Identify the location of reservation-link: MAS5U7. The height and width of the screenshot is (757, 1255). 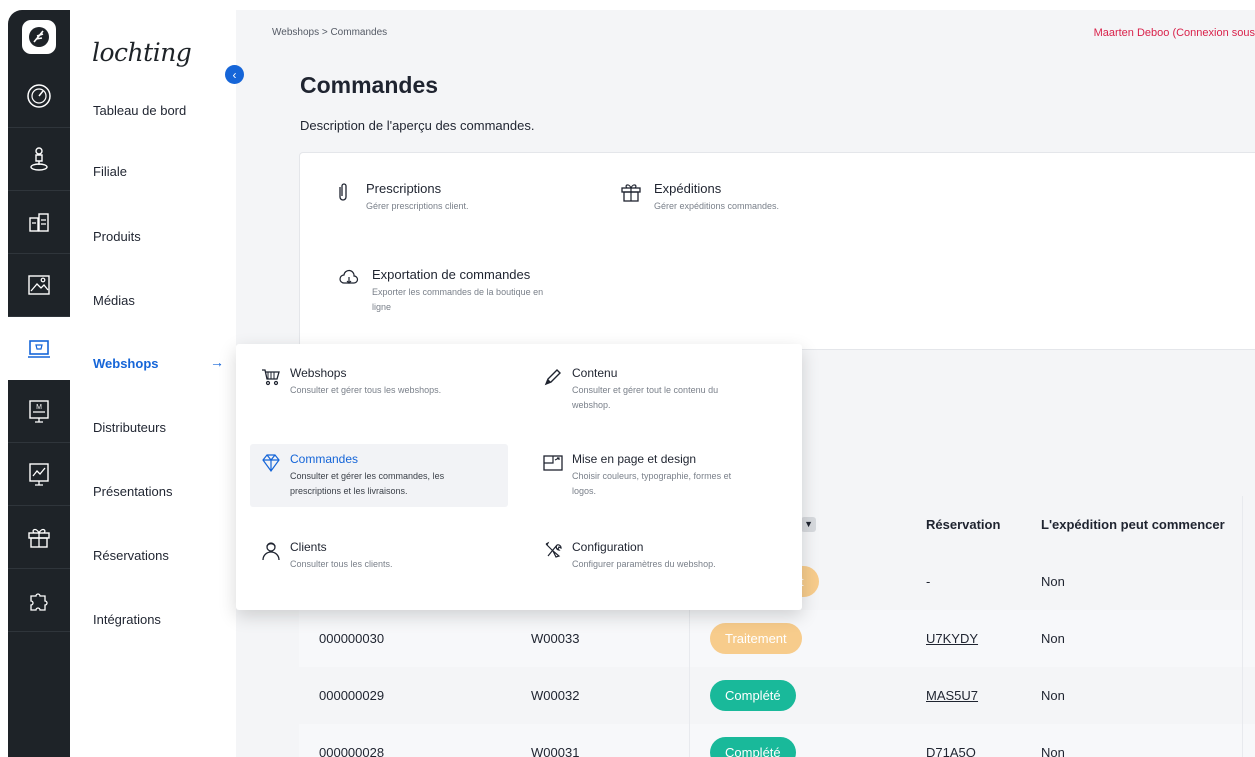
(952, 695).